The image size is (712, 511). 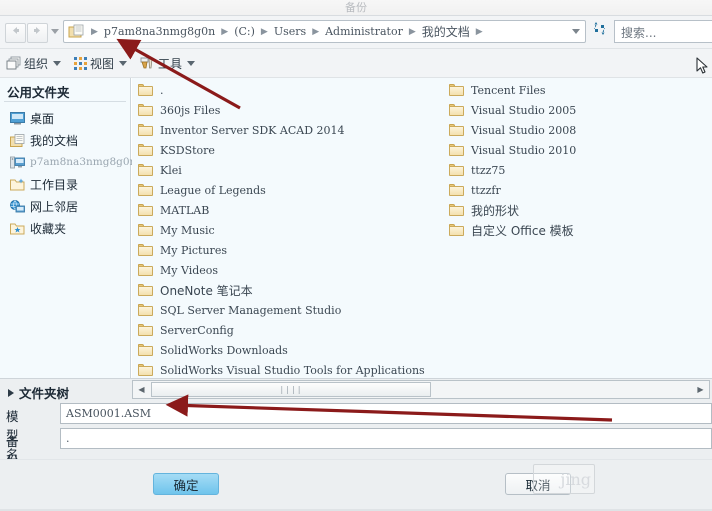 I want to click on file-name: ServerConfig, so click(x=197, y=330).